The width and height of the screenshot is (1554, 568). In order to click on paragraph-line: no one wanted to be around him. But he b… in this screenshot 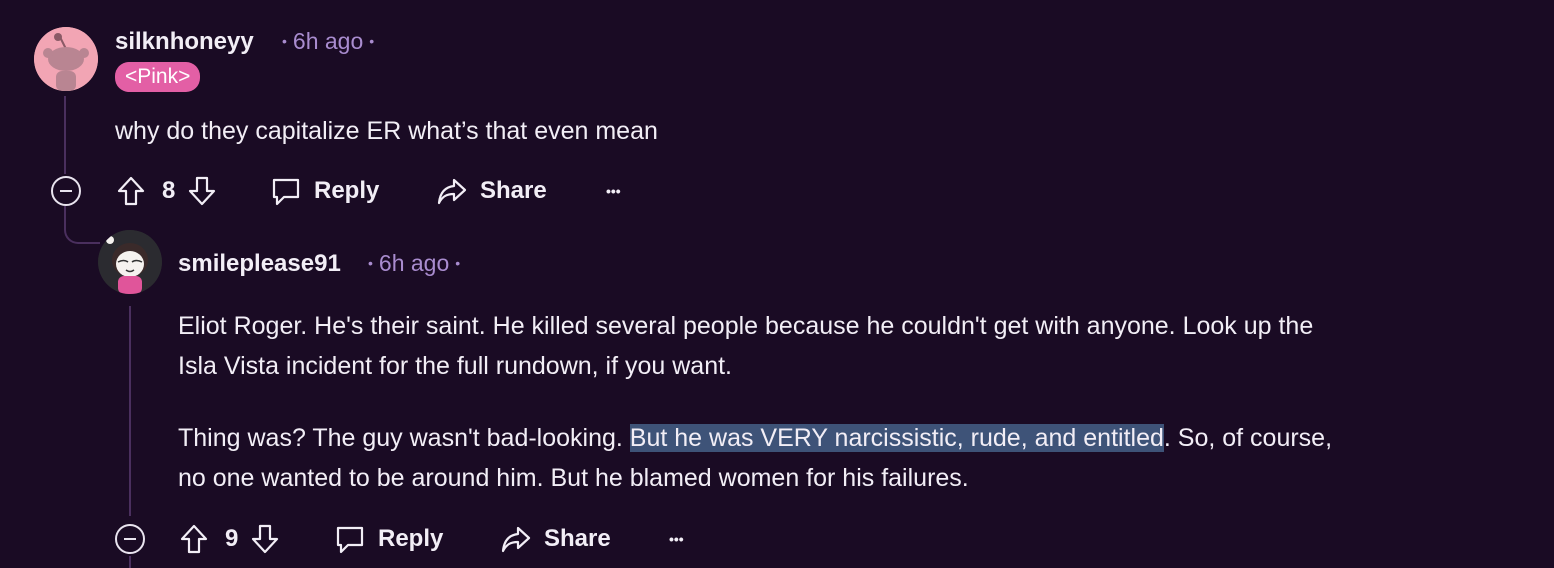, I will do `click(573, 478)`.